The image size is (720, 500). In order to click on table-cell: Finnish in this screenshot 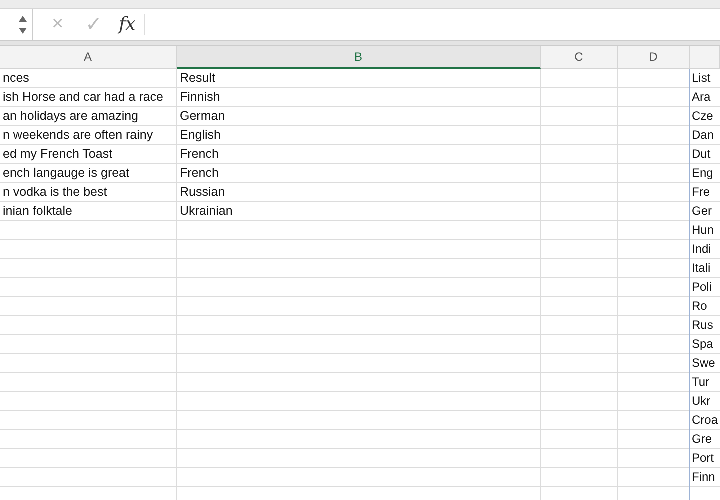, I will do `click(200, 97)`.